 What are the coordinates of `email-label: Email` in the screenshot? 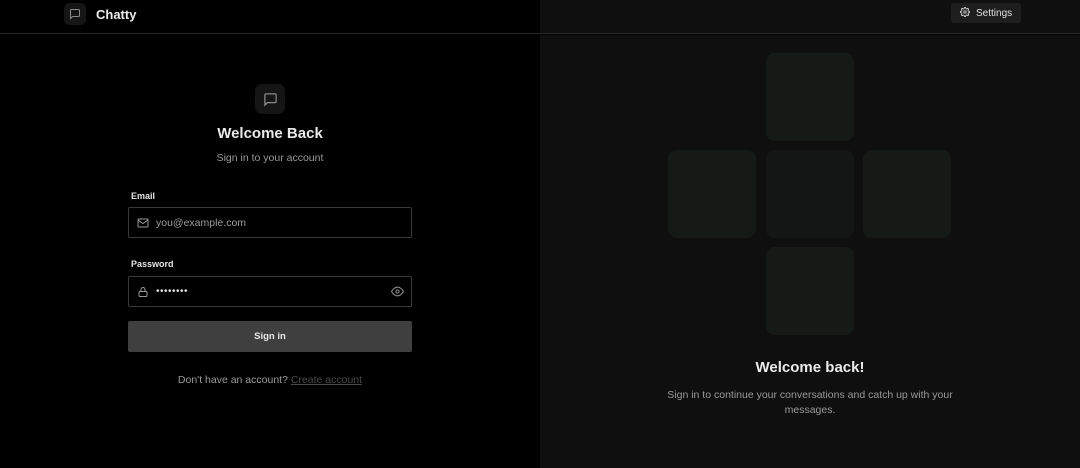 It's located at (143, 196).